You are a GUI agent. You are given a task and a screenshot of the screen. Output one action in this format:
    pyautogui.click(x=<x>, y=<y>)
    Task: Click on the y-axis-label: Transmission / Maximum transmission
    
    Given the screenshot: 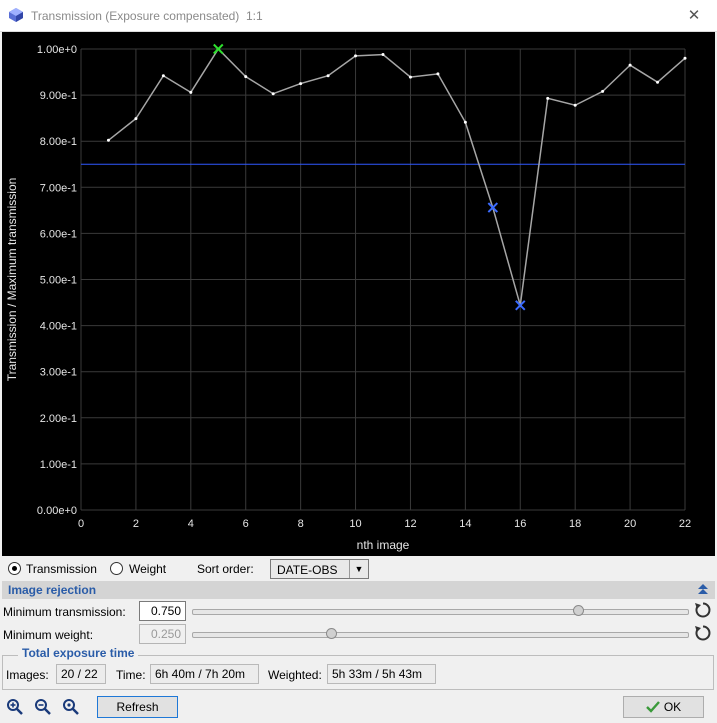 What is the action you would take?
    pyautogui.click(x=12, y=280)
    